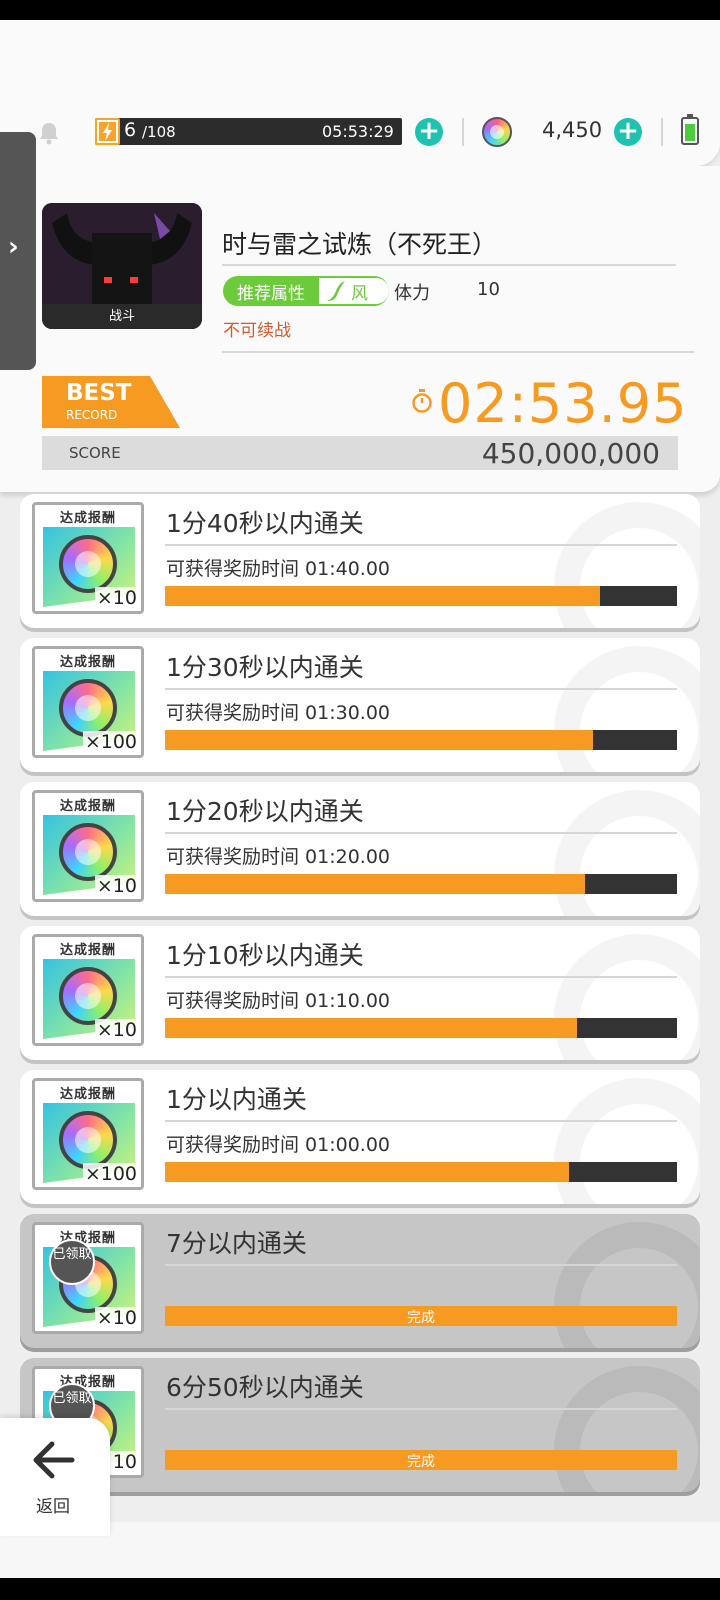 Image resolution: width=720 pixels, height=1600 pixels. What do you see at coordinates (13, 247) in the screenshot?
I see `expand-chevron-icon: ›` at bounding box center [13, 247].